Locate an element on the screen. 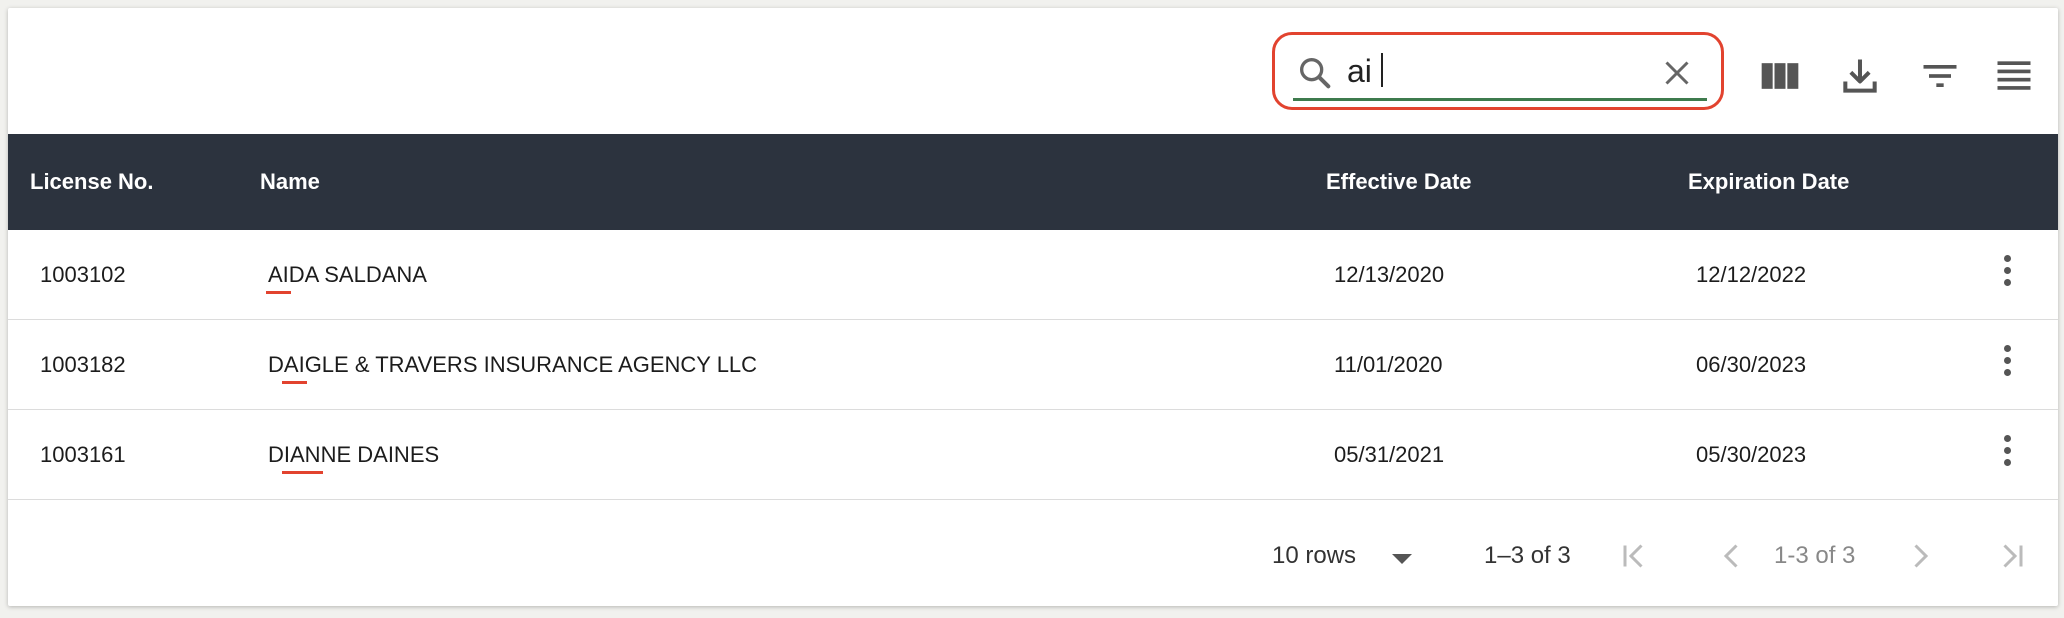 The image size is (2064, 618). text-caret is located at coordinates (1382, 70).